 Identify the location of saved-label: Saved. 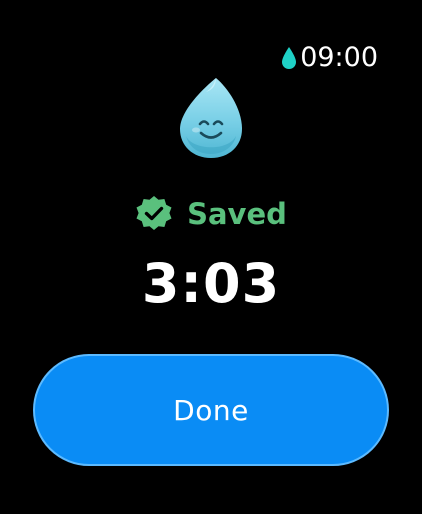
(237, 214).